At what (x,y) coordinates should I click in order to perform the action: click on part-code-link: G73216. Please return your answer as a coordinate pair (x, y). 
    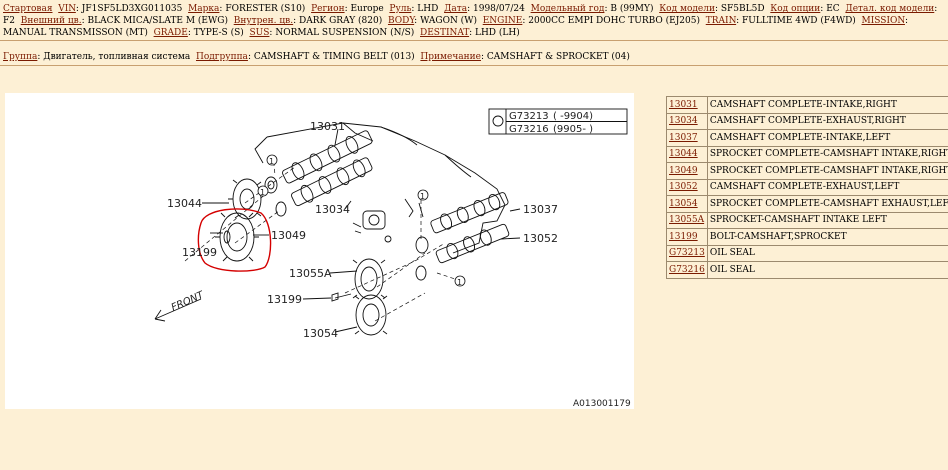
    Looking at the image, I should click on (687, 270).